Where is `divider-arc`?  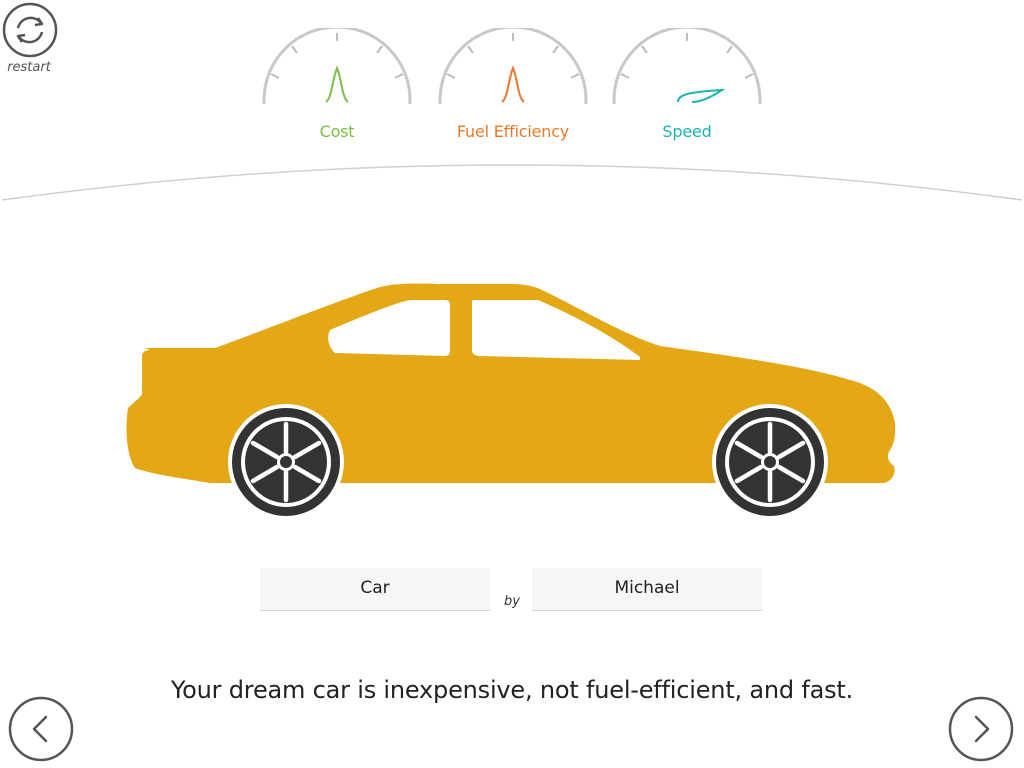
divider-arc is located at coordinates (512, 182).